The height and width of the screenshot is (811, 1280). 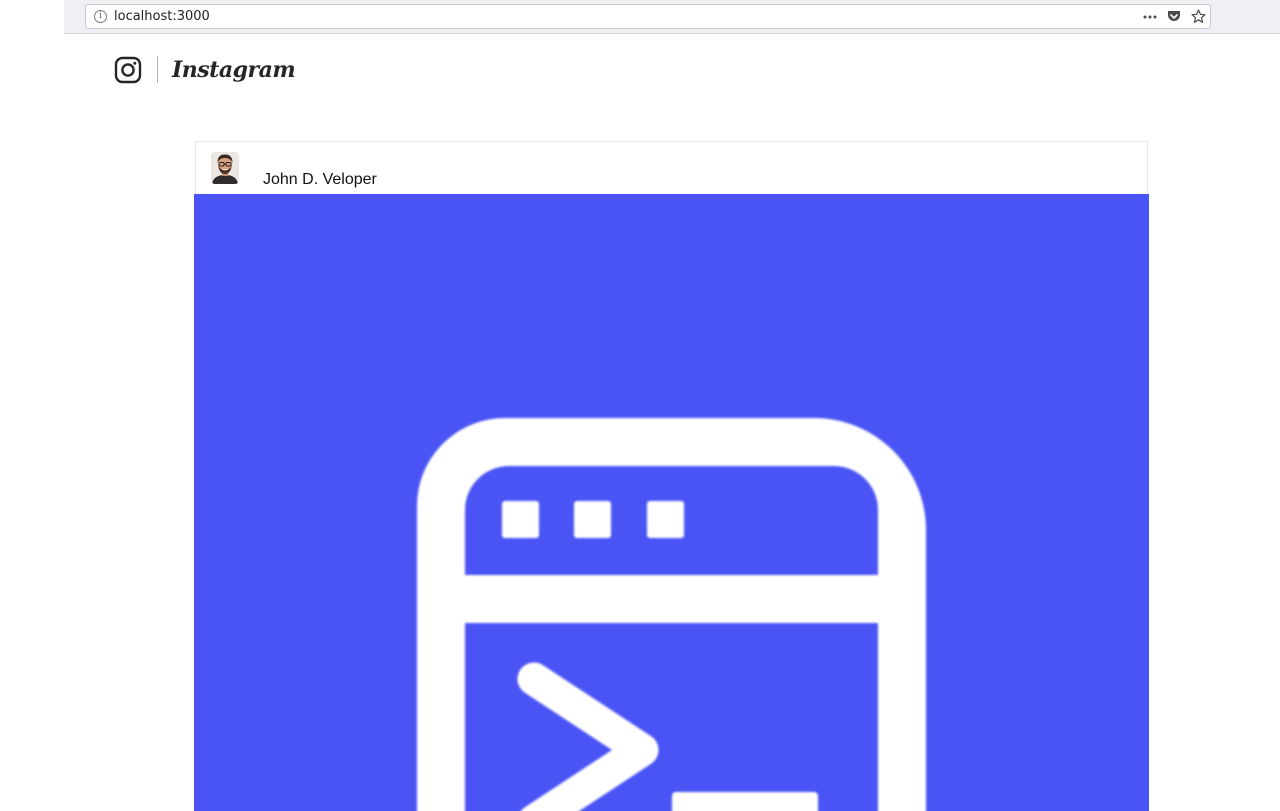 I want to click on header-divider, so click(x=157, y=69).